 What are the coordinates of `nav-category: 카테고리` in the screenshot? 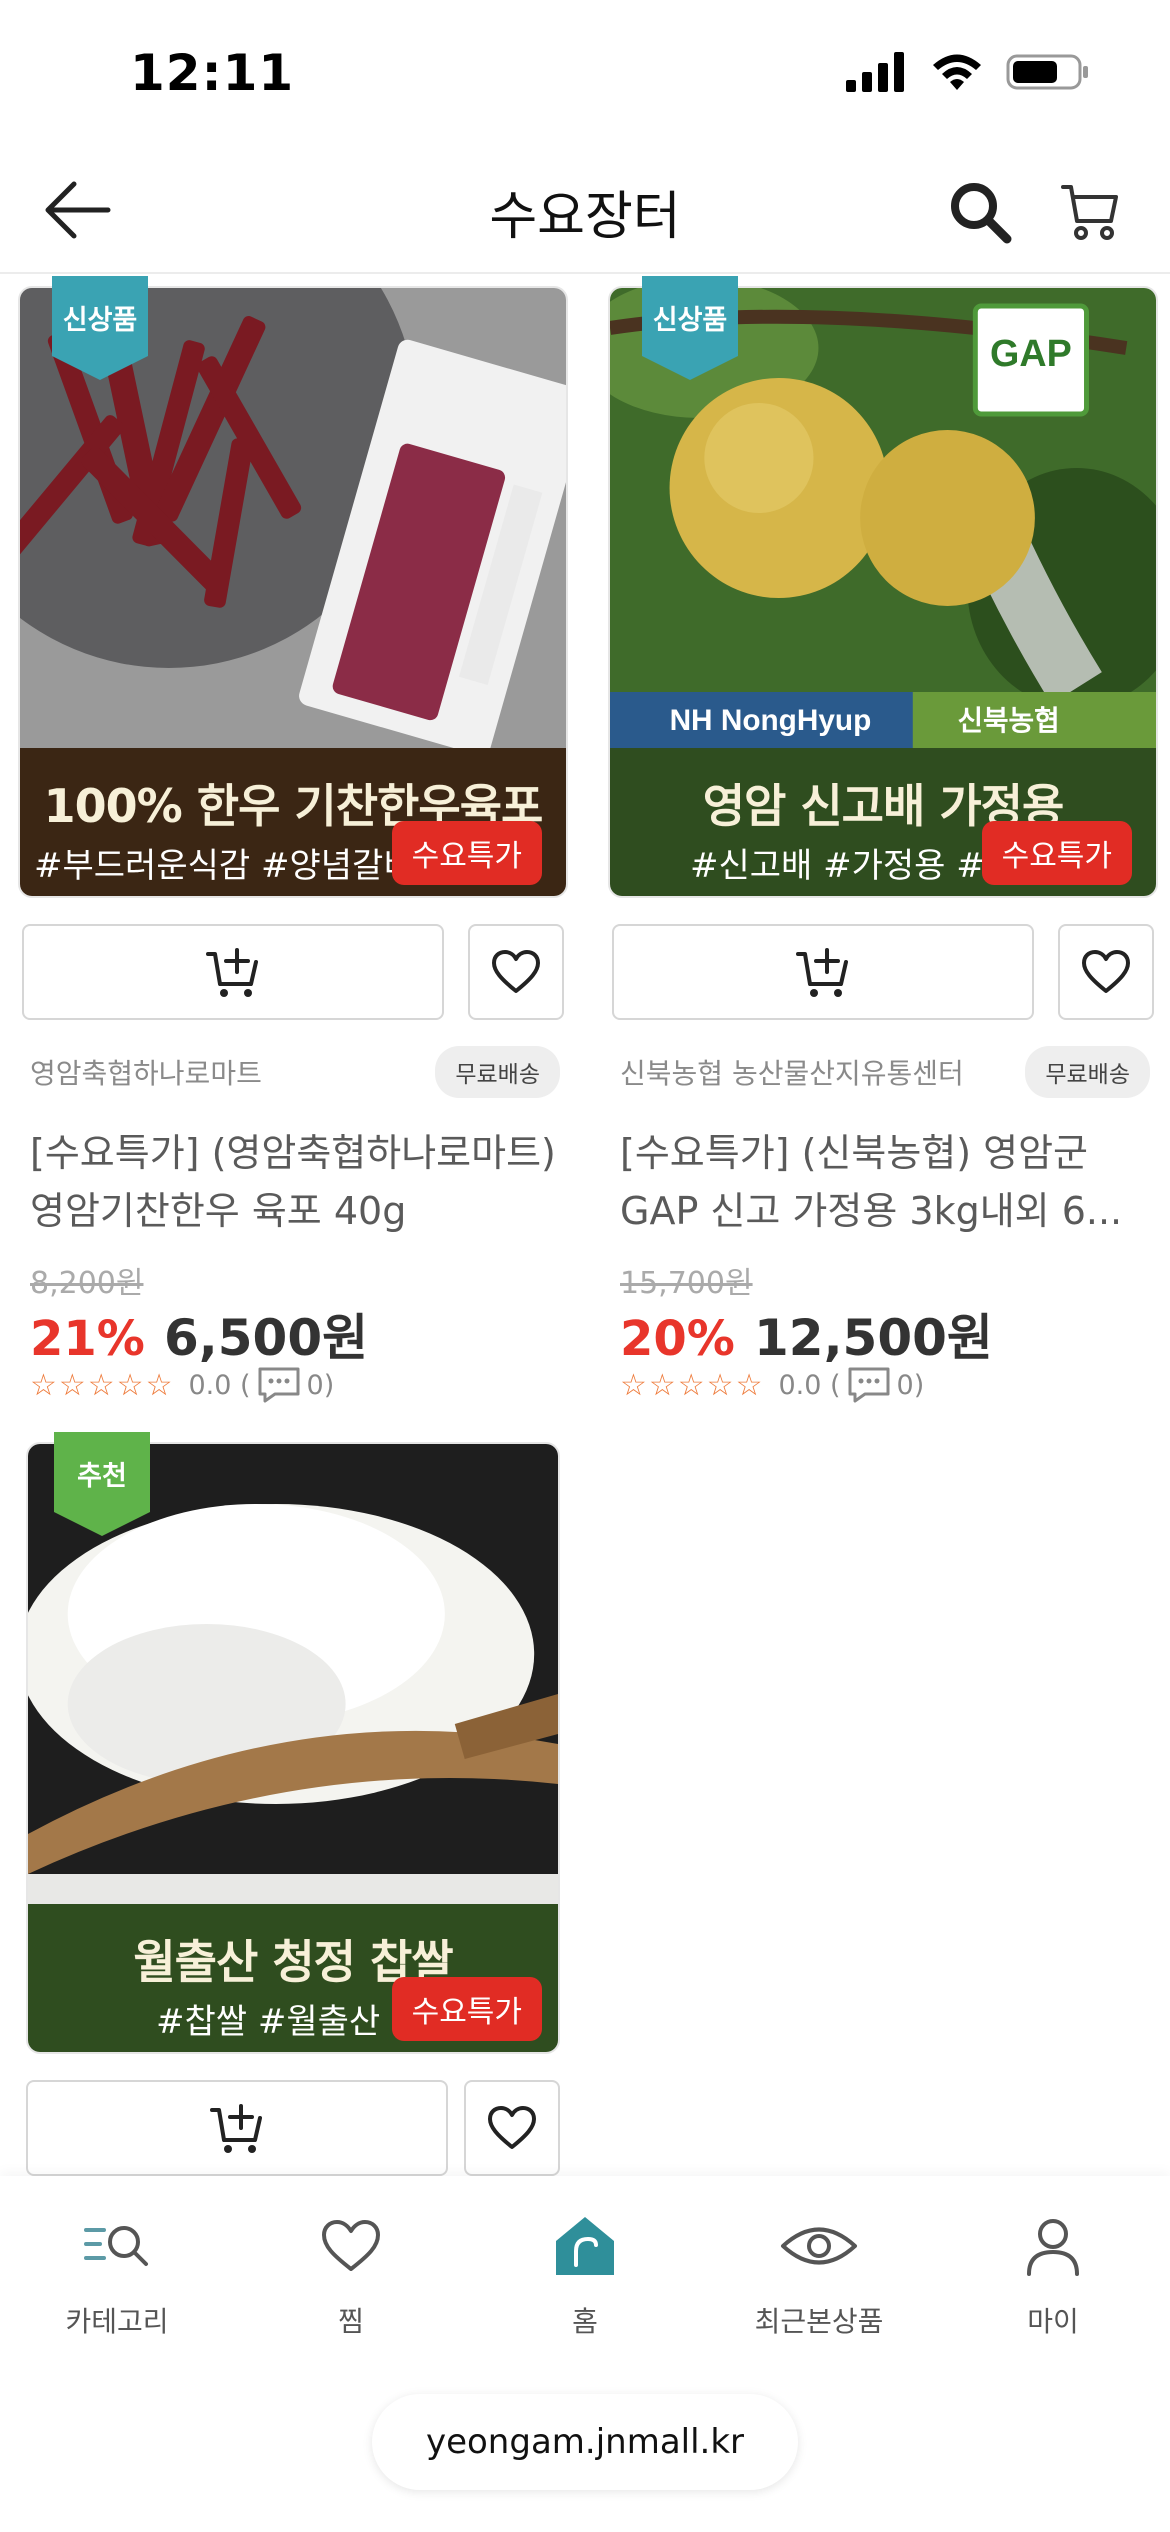 It's located at (117, 2273).